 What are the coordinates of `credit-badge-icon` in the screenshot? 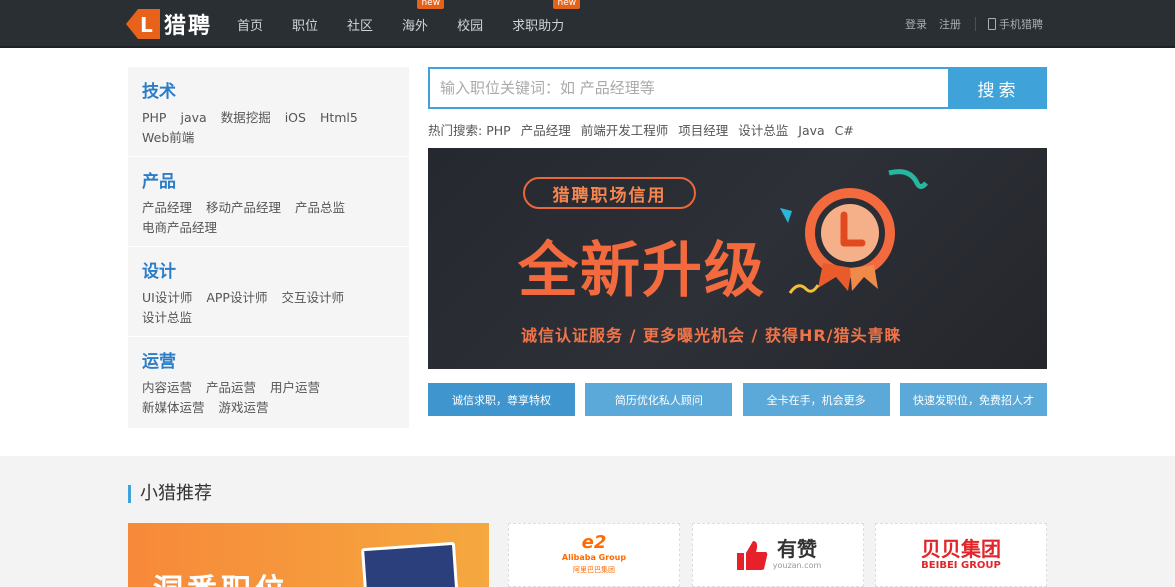 It's located at (854, 231).